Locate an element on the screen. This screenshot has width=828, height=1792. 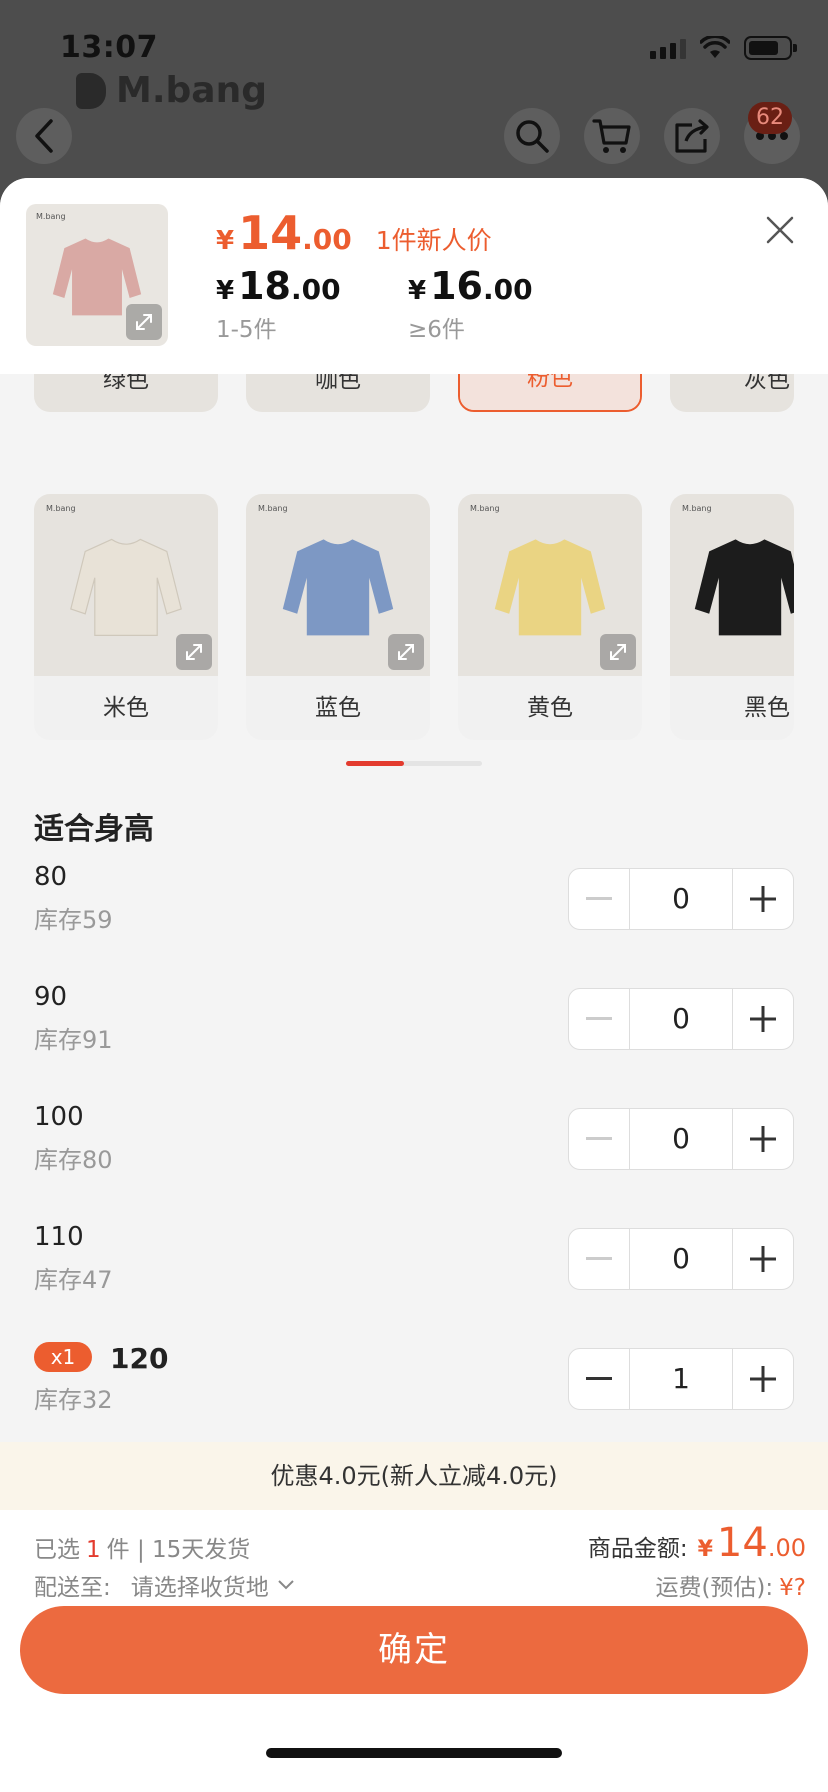
quantity-value: 1 is located at coordinates (681, 1379).